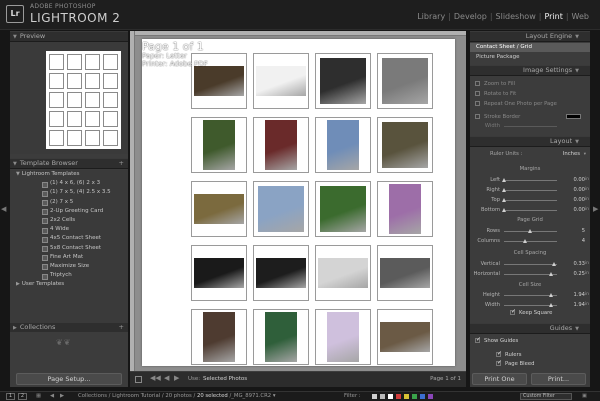 This screenshot has width=600, height=401. Describe the element at coordinates (69, 163) in the screenshot. I see `template-browser-header: ▼ Template Browser +` at that location.